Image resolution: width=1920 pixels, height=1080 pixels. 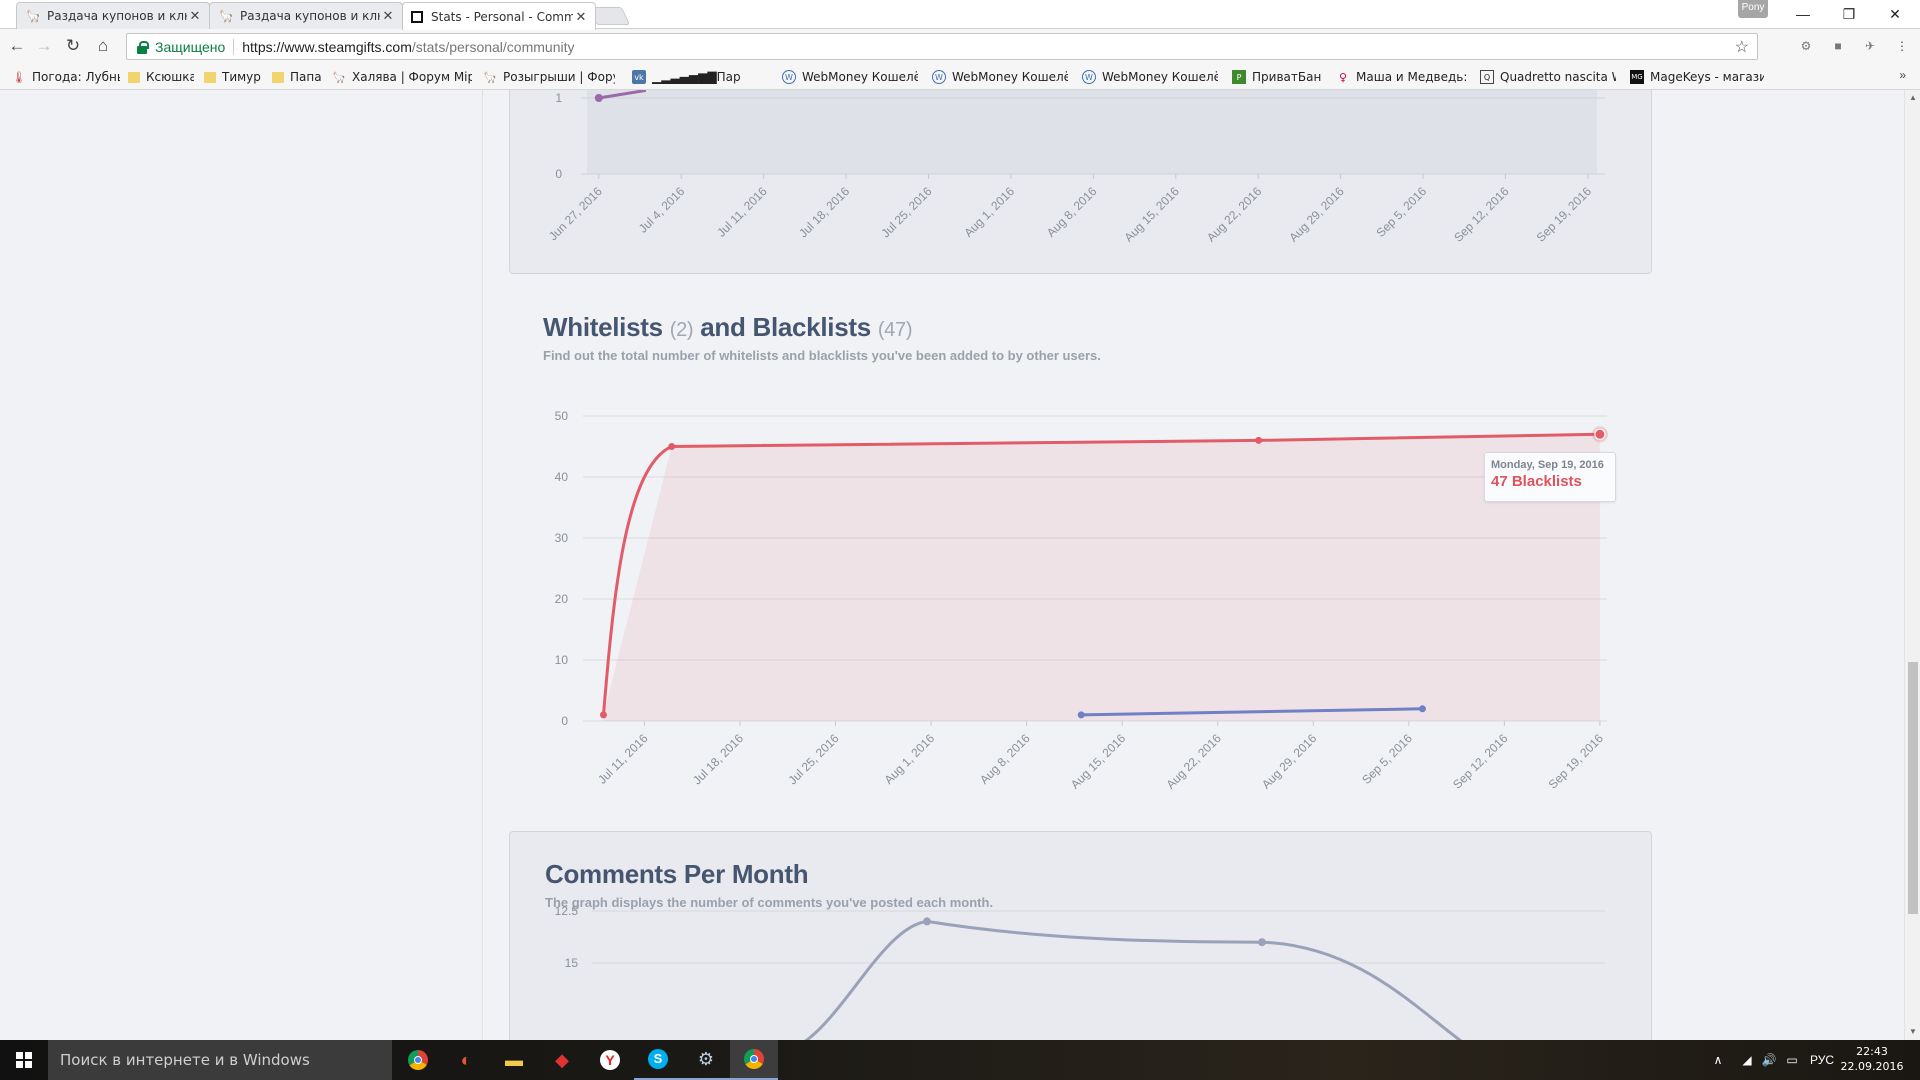 What do you see at coordinates (1769, 1060) in the screenshot?
I see `volume-icon: 🔊` at bounding box center [1769, 1060].